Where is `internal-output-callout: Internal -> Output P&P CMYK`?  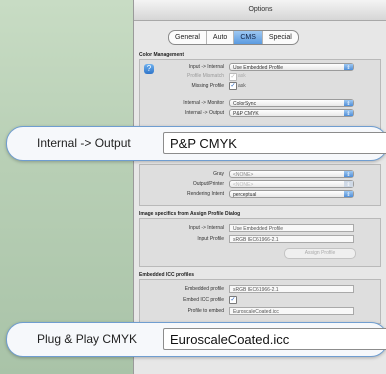 internal-output-callout: Internal -> Output P&P CMYK is located at coordinates (196, 143).